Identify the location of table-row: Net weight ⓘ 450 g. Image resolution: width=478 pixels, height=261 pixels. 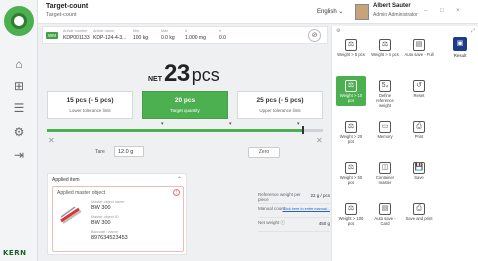
(294, 225).